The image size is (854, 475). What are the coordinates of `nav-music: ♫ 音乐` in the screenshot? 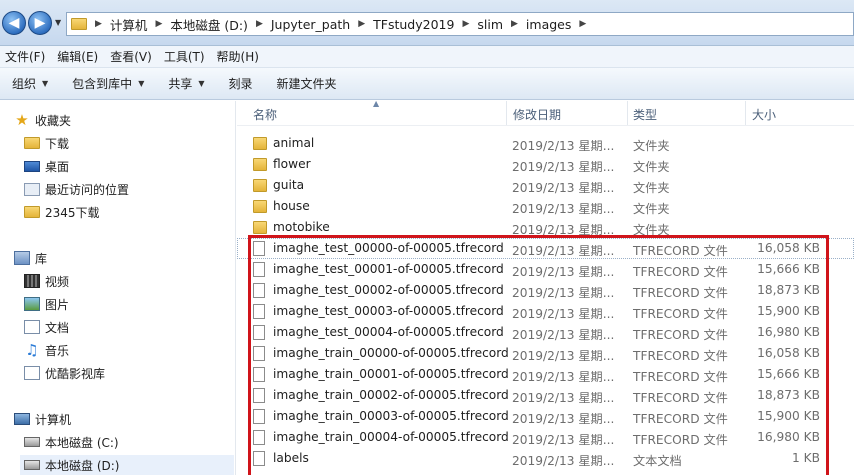 It's located at (46, 350).